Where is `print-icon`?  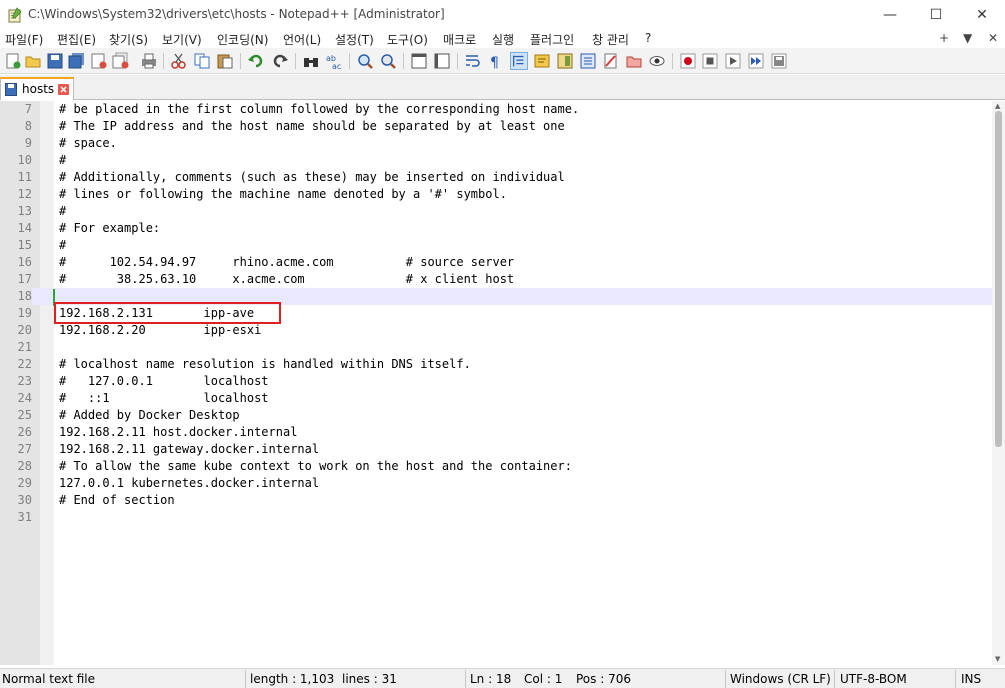 print-icon is located at coordinates (149, 61).